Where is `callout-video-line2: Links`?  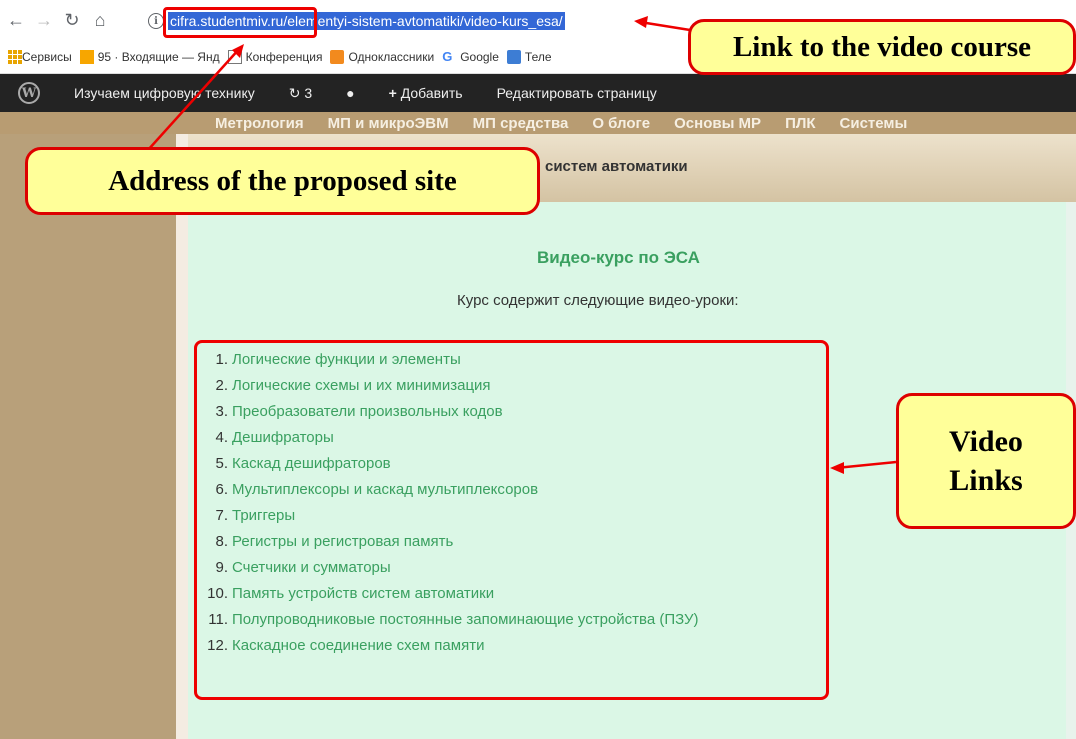 callout-video-line2: Links is located at coordinates (986, 480).